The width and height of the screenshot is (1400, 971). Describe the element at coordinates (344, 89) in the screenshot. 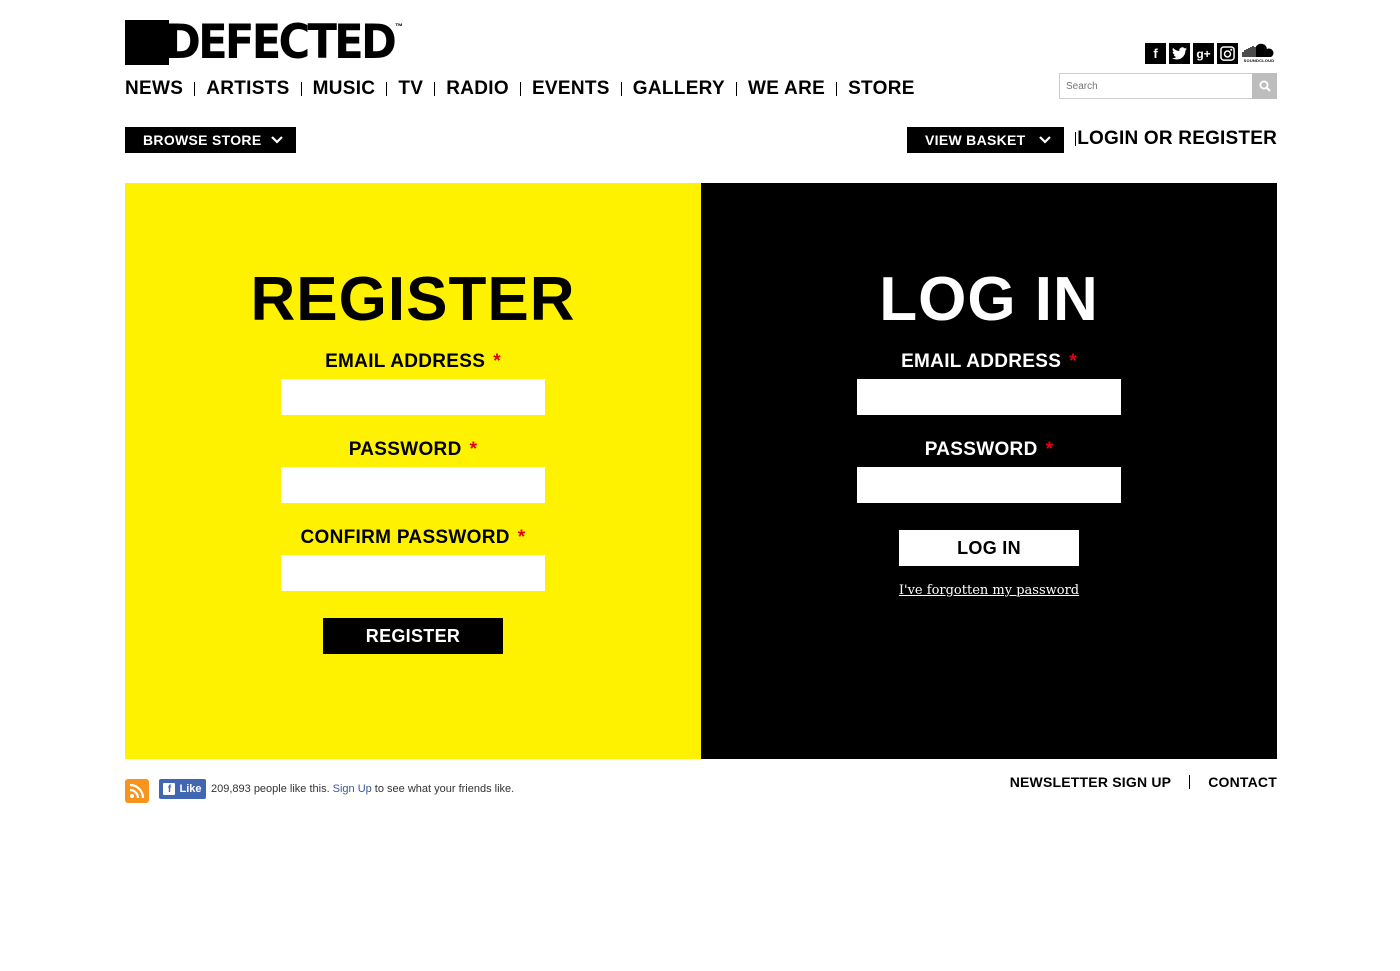

I see `nav-item-music: MUSIC` at that location.